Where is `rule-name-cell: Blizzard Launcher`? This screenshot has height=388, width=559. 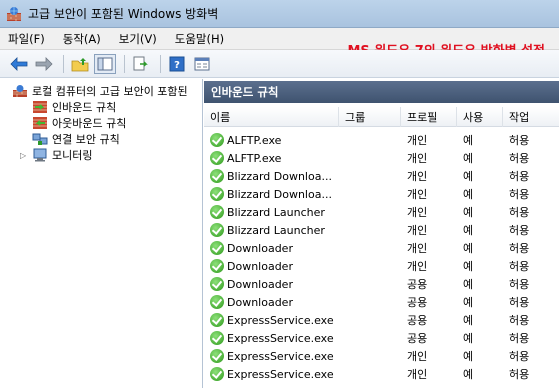 rule-name-cell: Blizzard Launcher is located at coordinates (271, 230).